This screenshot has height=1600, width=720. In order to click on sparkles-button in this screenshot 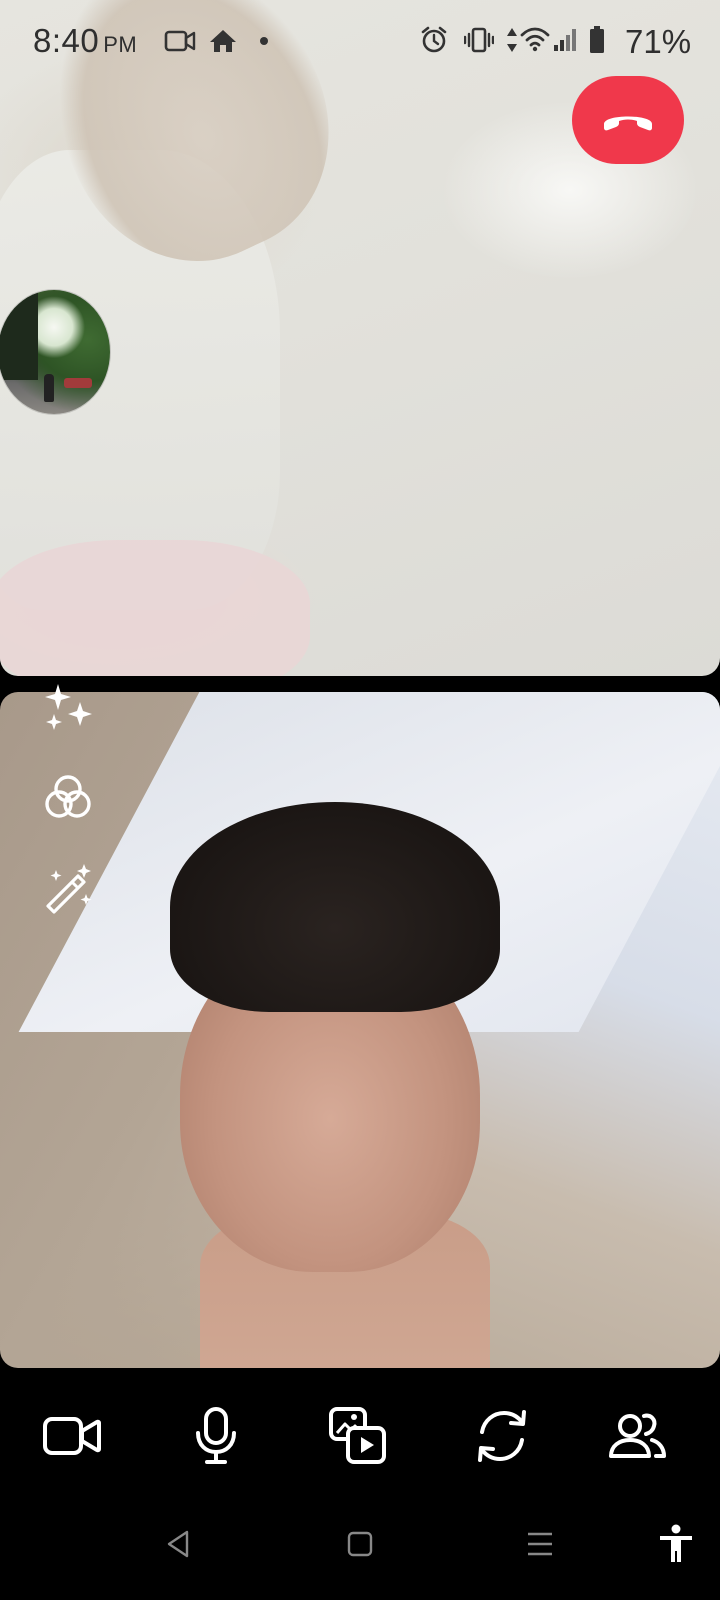, I will do `click(68, 708)`.